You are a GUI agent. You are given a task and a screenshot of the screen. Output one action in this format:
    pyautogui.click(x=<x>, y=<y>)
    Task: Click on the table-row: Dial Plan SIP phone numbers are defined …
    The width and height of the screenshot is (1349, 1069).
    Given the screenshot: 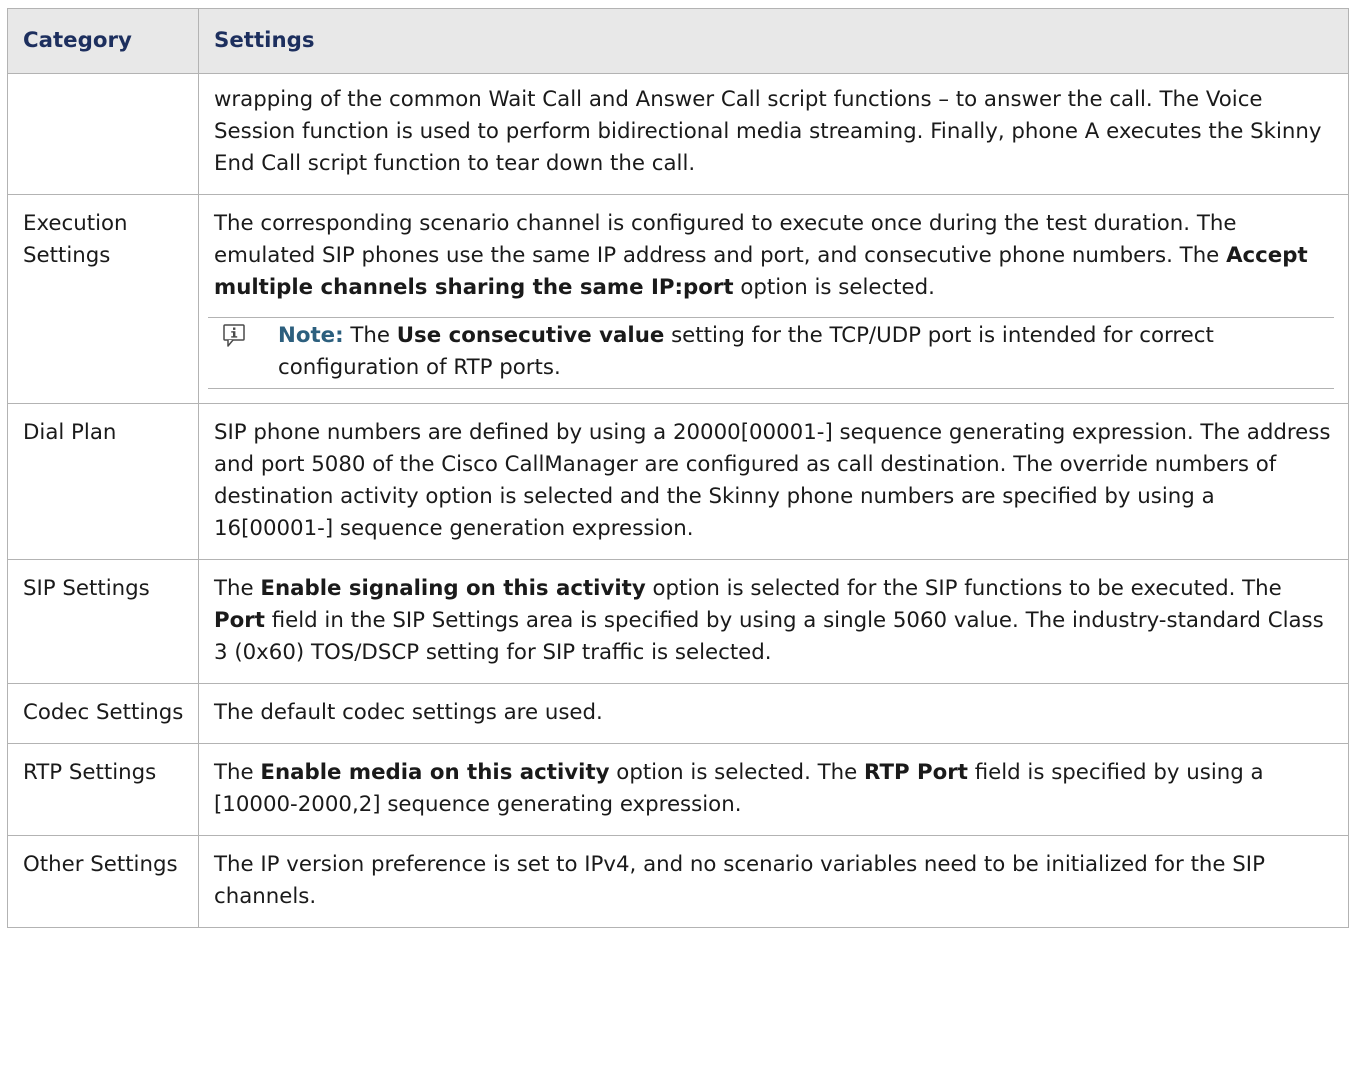 What is the action you would take?
    pyautogui.click(x=678, y=481)
    